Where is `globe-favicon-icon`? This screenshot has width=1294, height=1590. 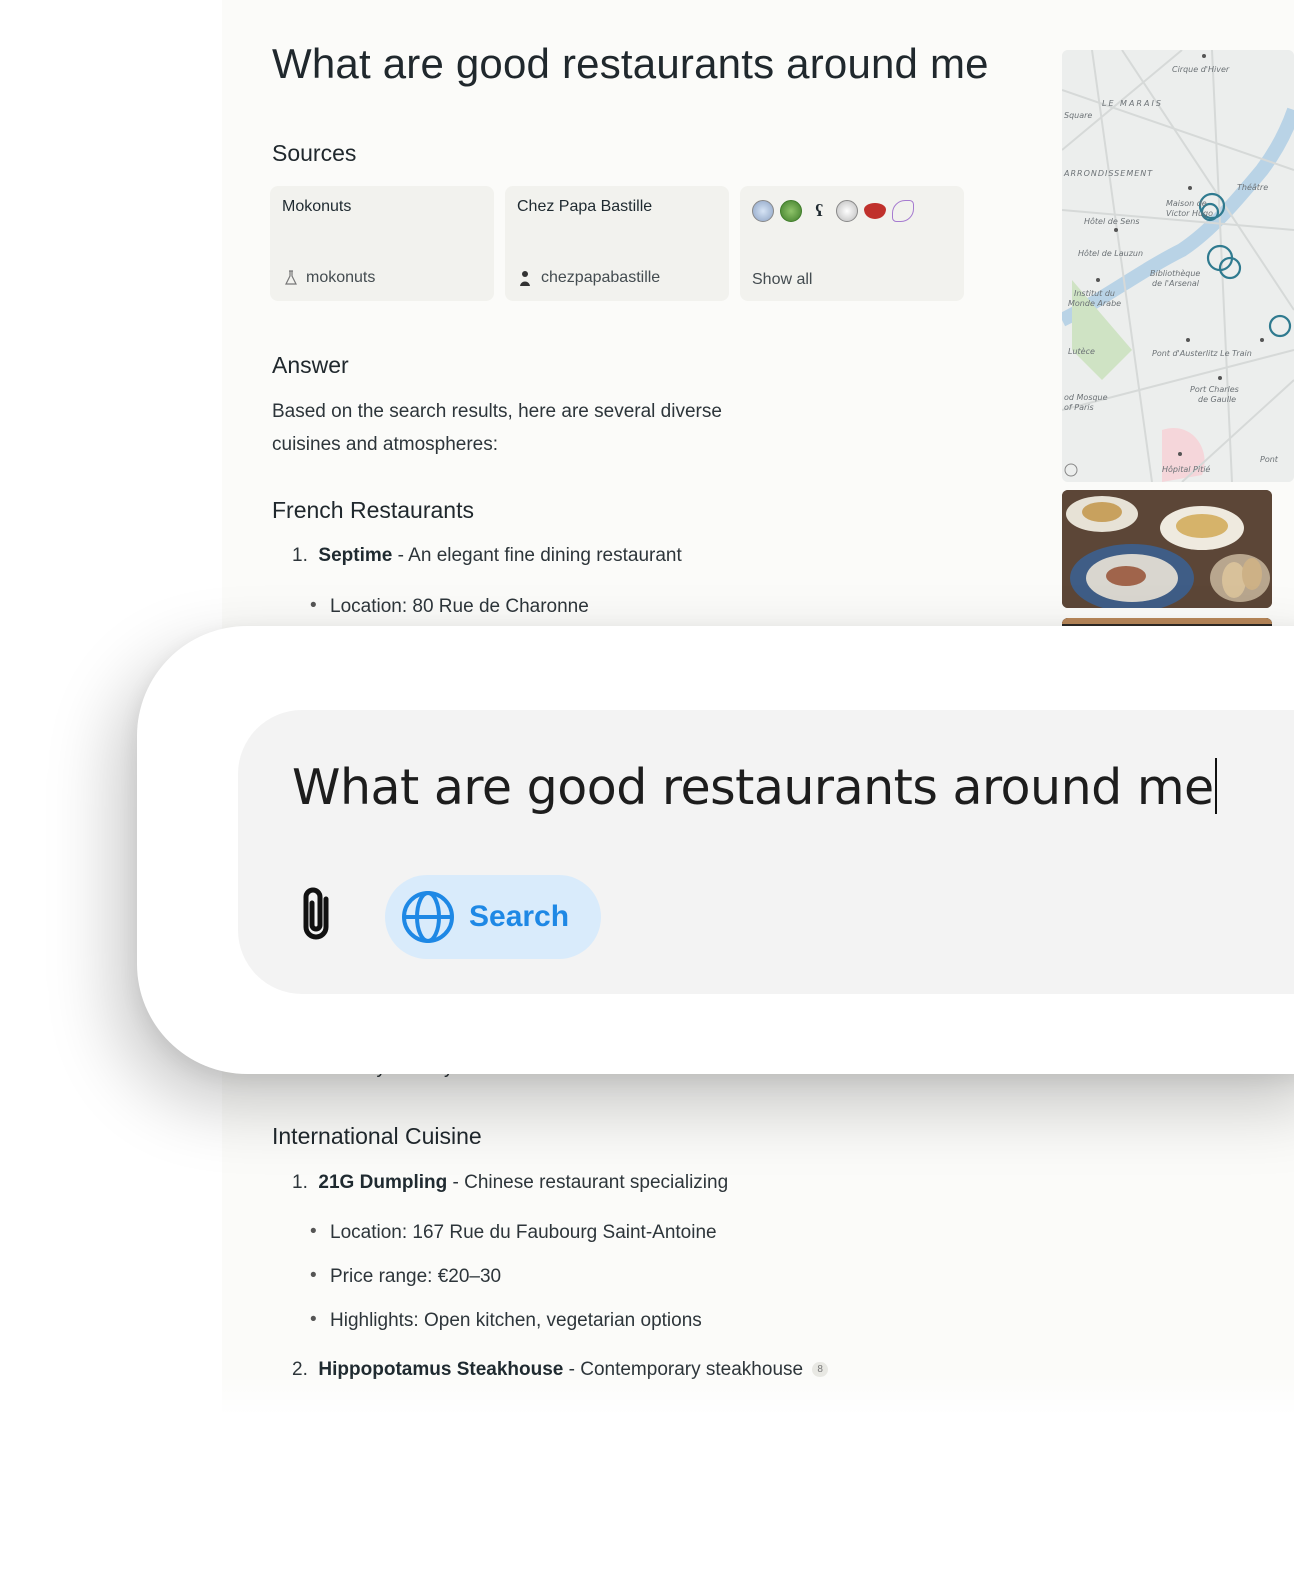 globe-favicon-icon is located at coordinates (763, 211).